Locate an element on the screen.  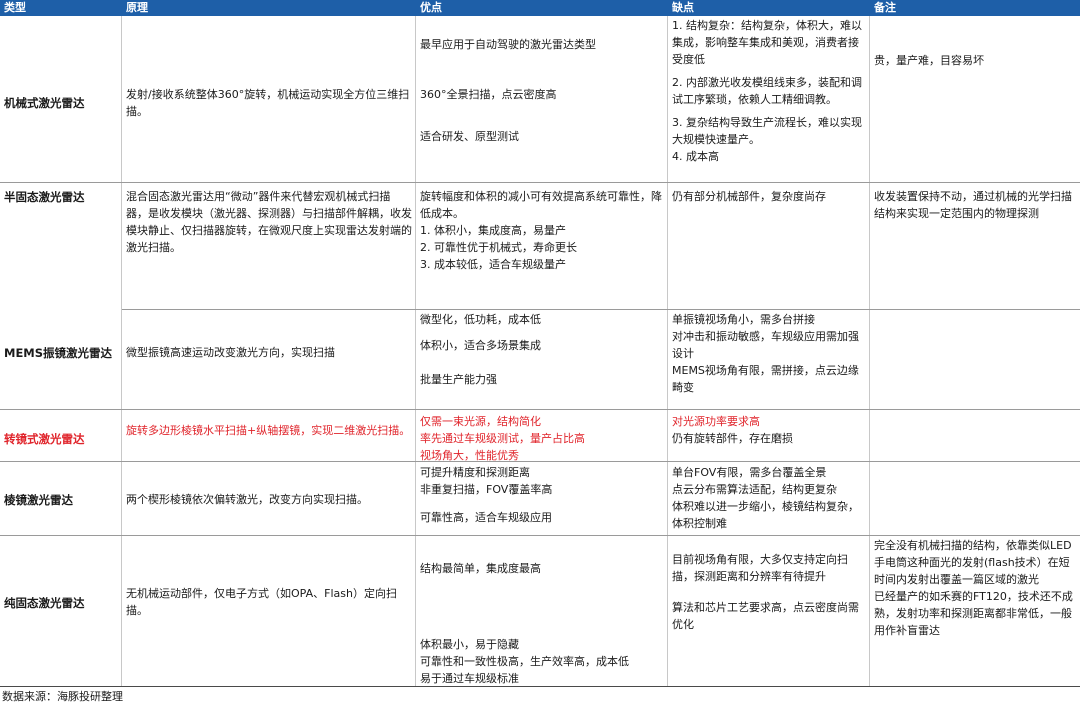
notes-cell: 收发装置保持不动，通过机械的光学扫描结构来实现一定范围内的物理探测 is located at coordinates (973, 205).